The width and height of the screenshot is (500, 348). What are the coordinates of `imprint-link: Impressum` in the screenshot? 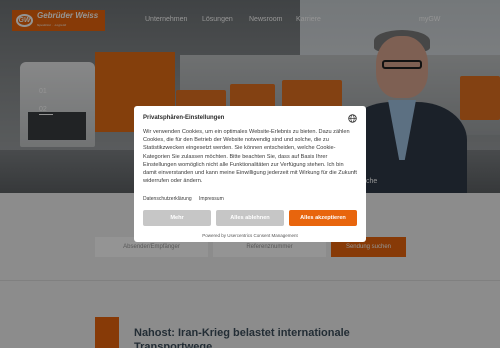 It's located at (211, 199).